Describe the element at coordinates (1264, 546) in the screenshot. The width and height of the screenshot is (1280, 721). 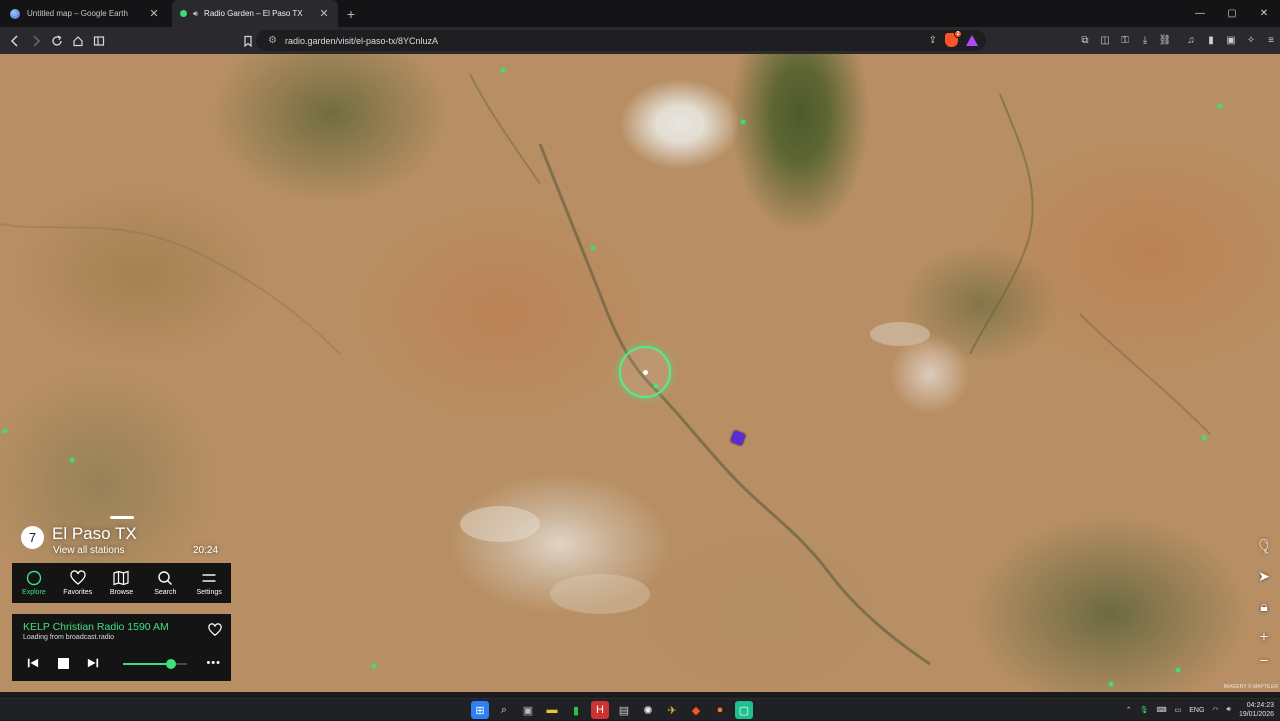
I see `balloon-icon: 🎈︎` at that location.